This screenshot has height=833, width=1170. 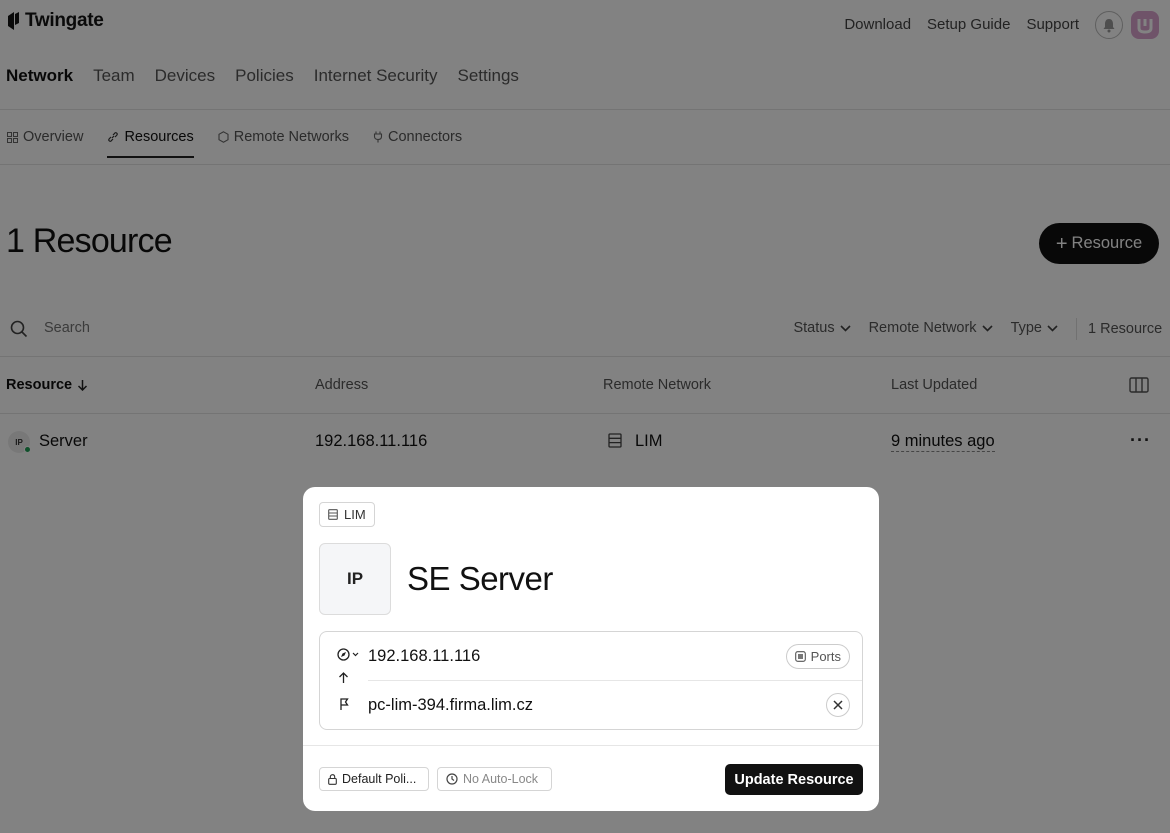 What do you see at coordinates (355, 579) in the screenshot?
I see `resource-type-tile: IP` at bounding box center [355, 579].